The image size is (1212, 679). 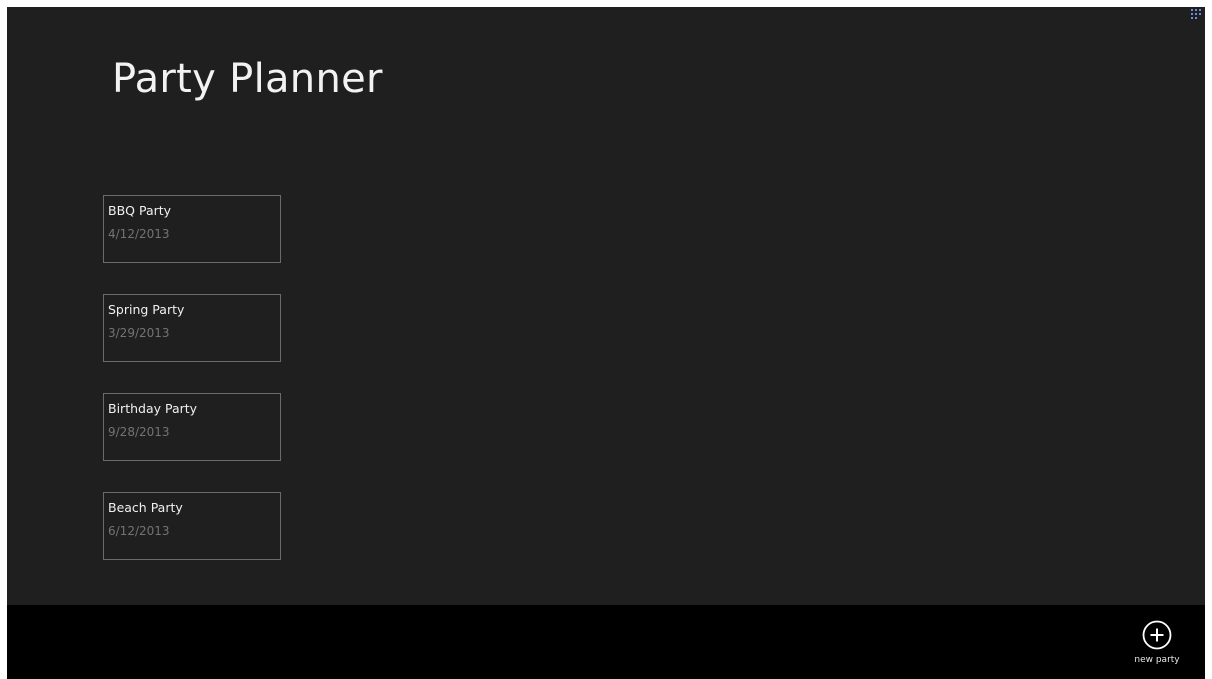 What do you see at coordinates (192, 229) in the screenshot?
I see `party-tile-bbq: BBQ Party 4/12/2013` at bounding box center [192, 229].